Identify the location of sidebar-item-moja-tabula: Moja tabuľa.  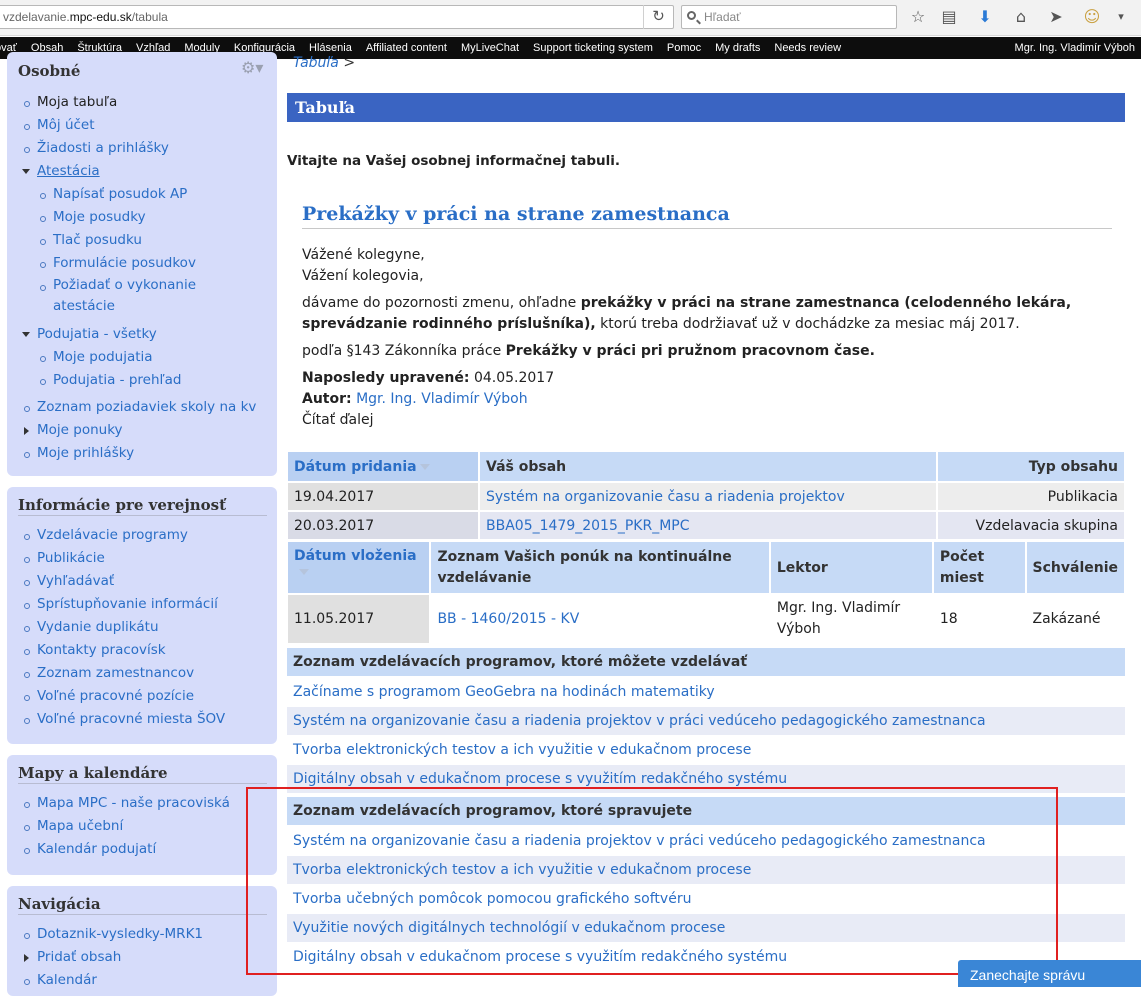
(142, 102).